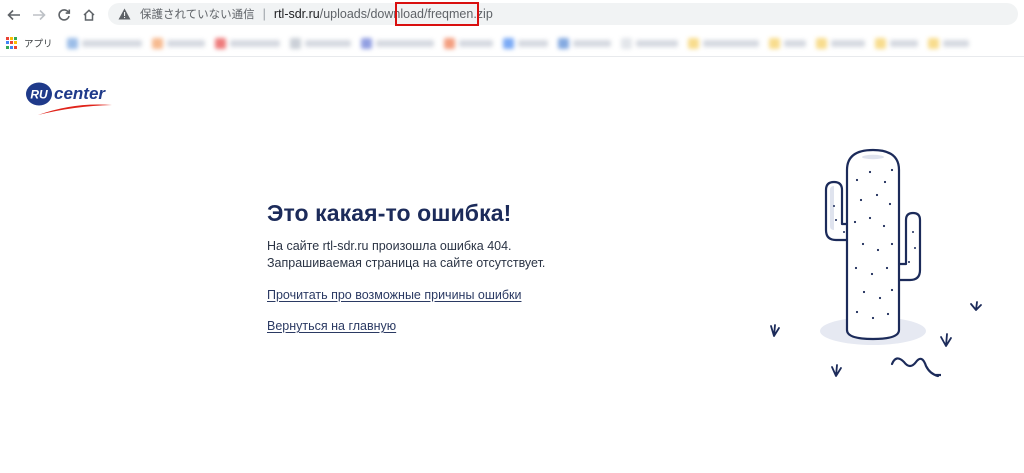 The image size is (1024, 473). What do you see at coordinates (39, 95) in the screenshot?
I see `logo-ru-text: RU` at bounding box center [39, 95].